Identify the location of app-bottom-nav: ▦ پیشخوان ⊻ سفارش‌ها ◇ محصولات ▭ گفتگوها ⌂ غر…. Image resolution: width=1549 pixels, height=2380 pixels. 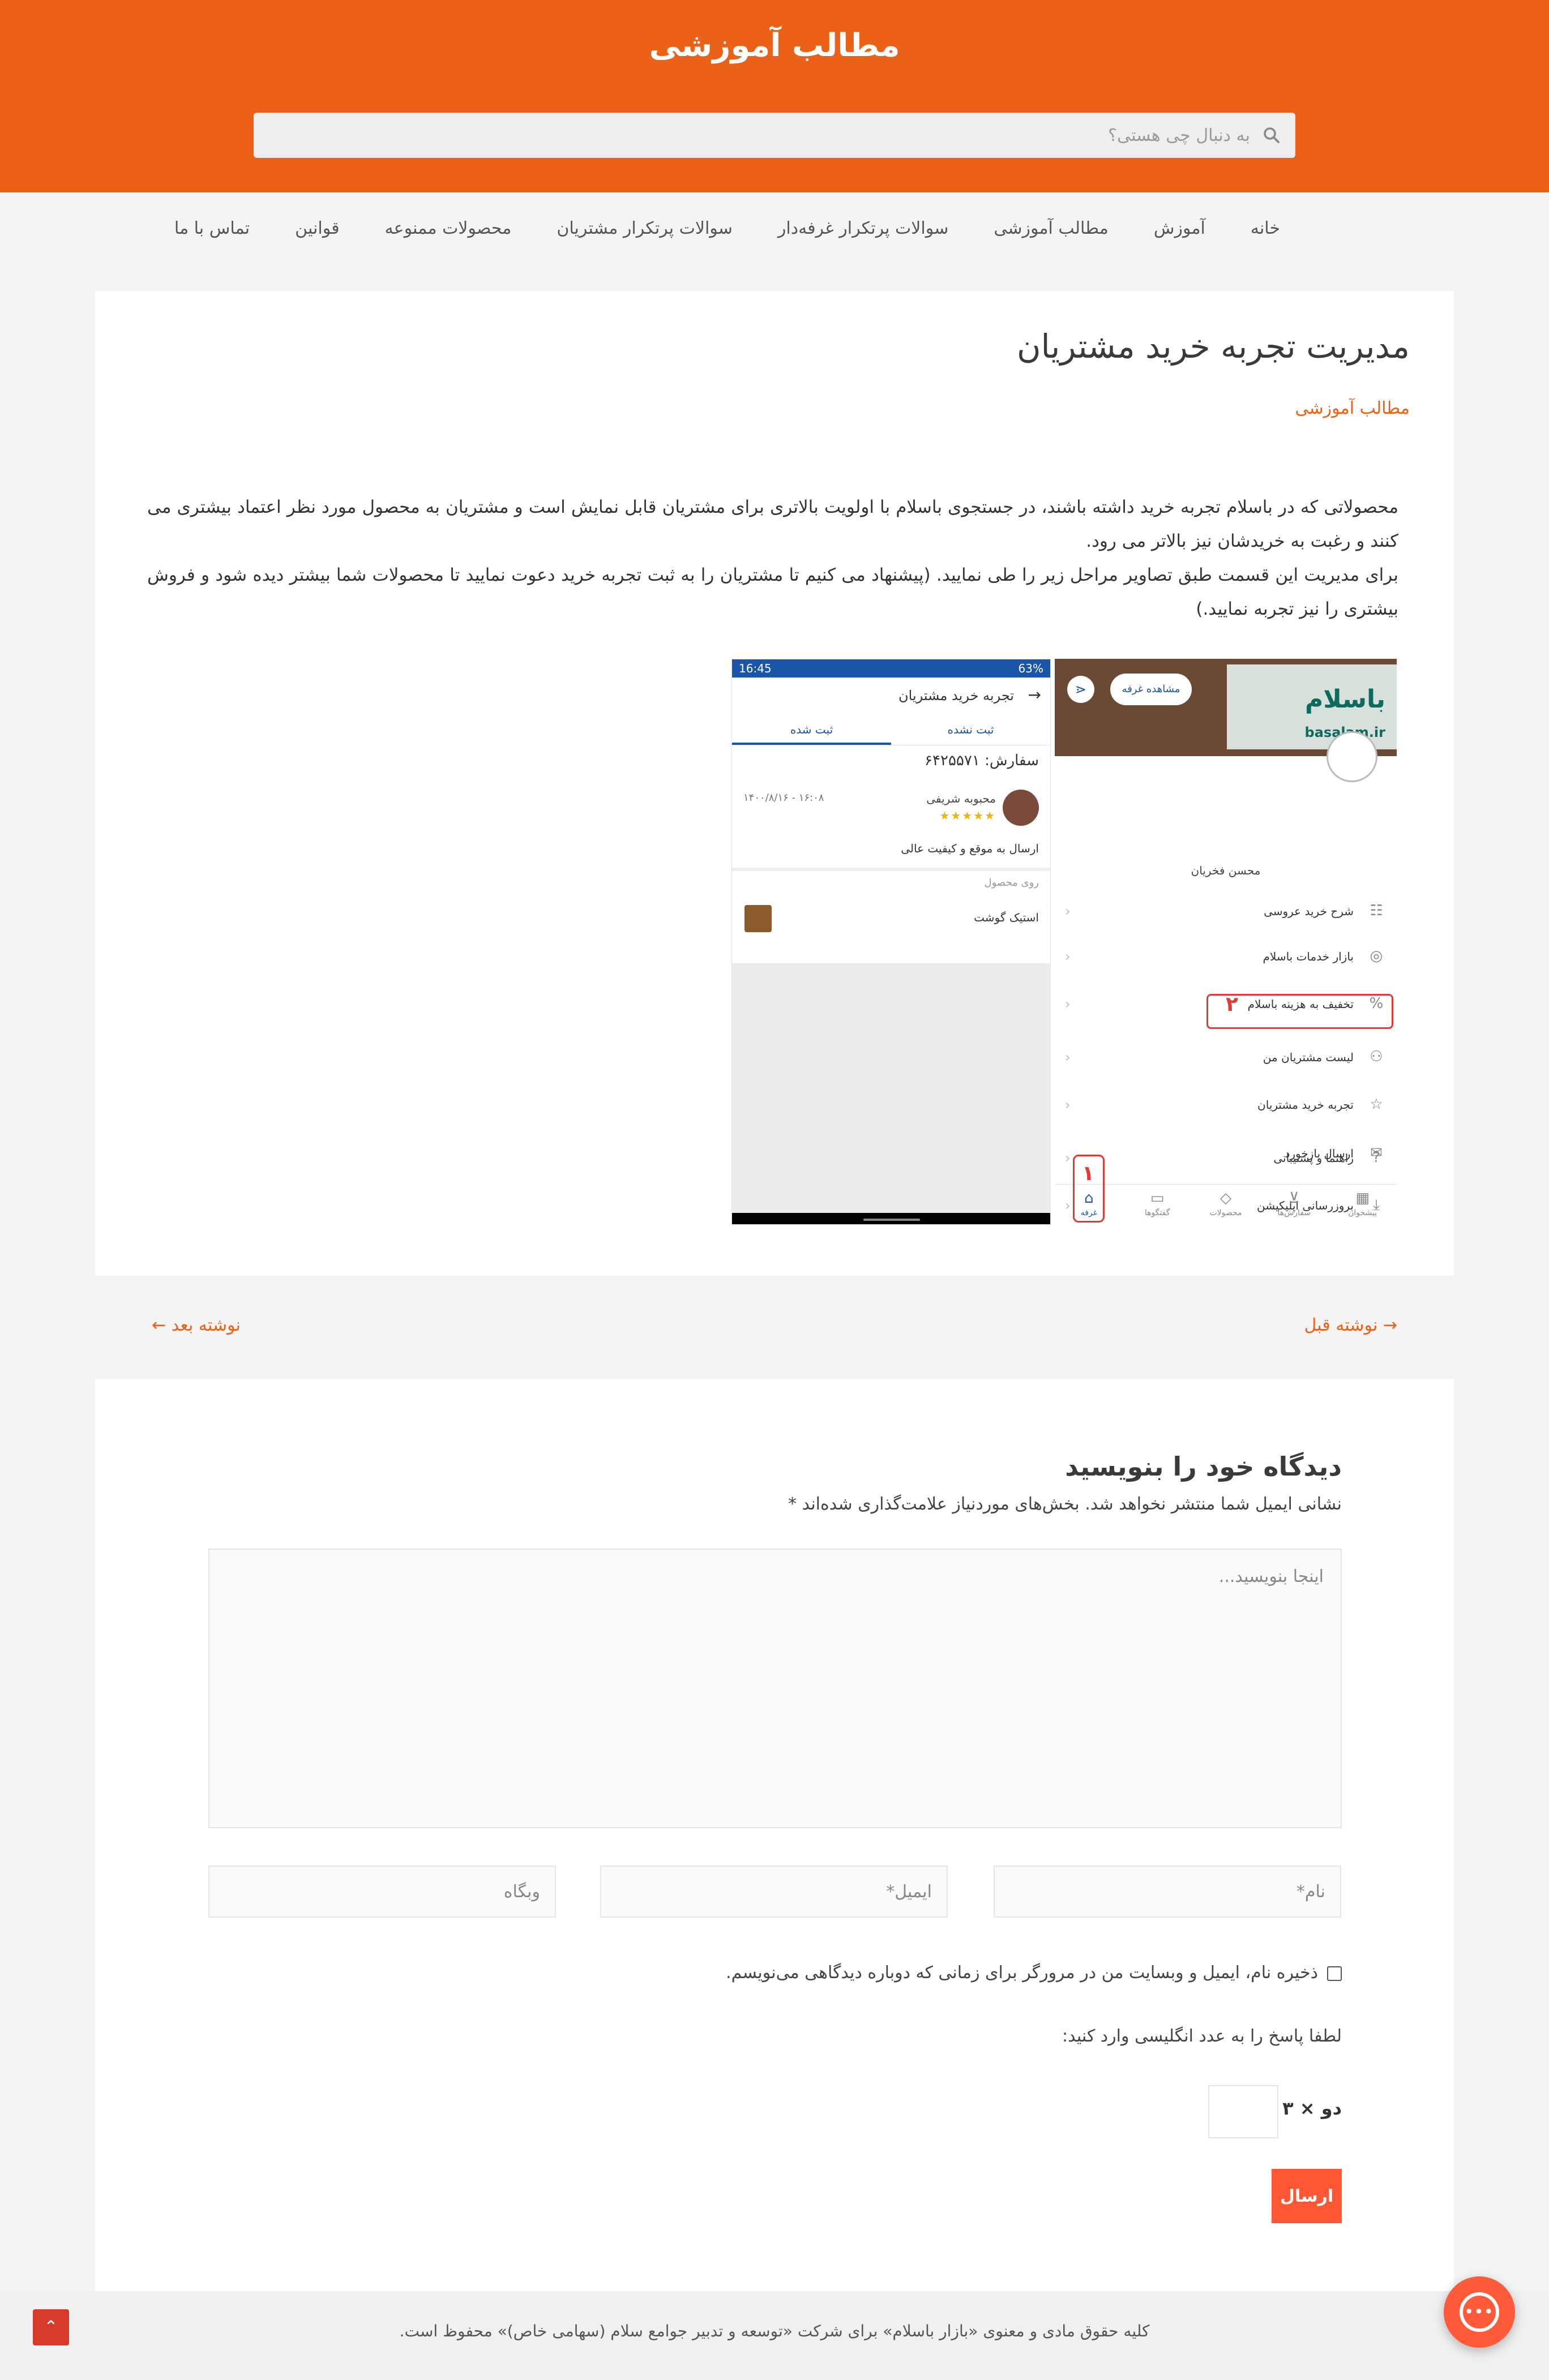
(1226, 1204).